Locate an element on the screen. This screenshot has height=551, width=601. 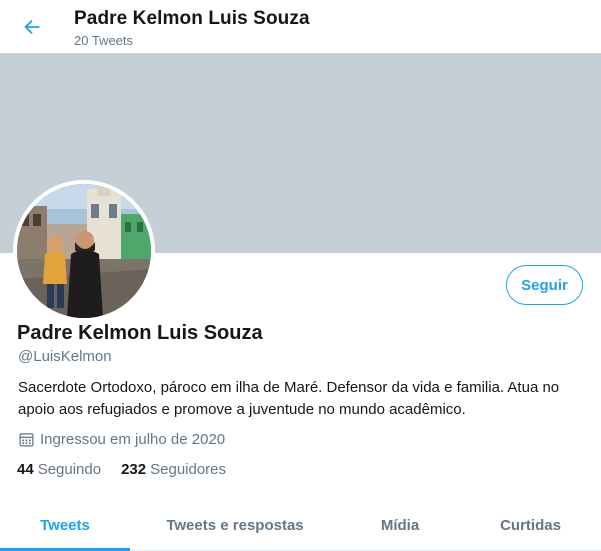
following-link: 44 Seguindo is located at coordinates (59, 469).